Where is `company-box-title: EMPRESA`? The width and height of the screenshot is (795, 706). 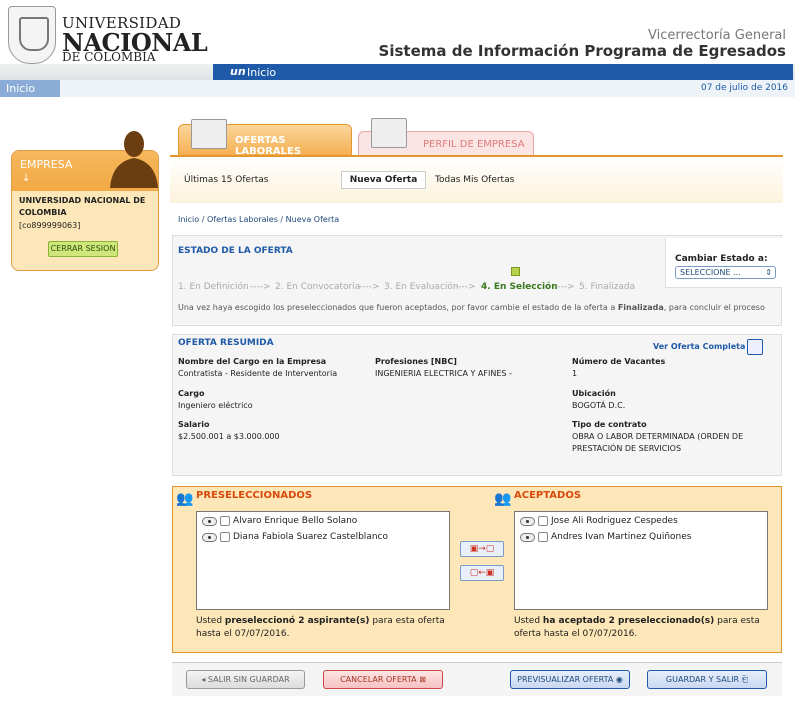
company-box-title: EMPRESA is located at coordinates (46, 164).